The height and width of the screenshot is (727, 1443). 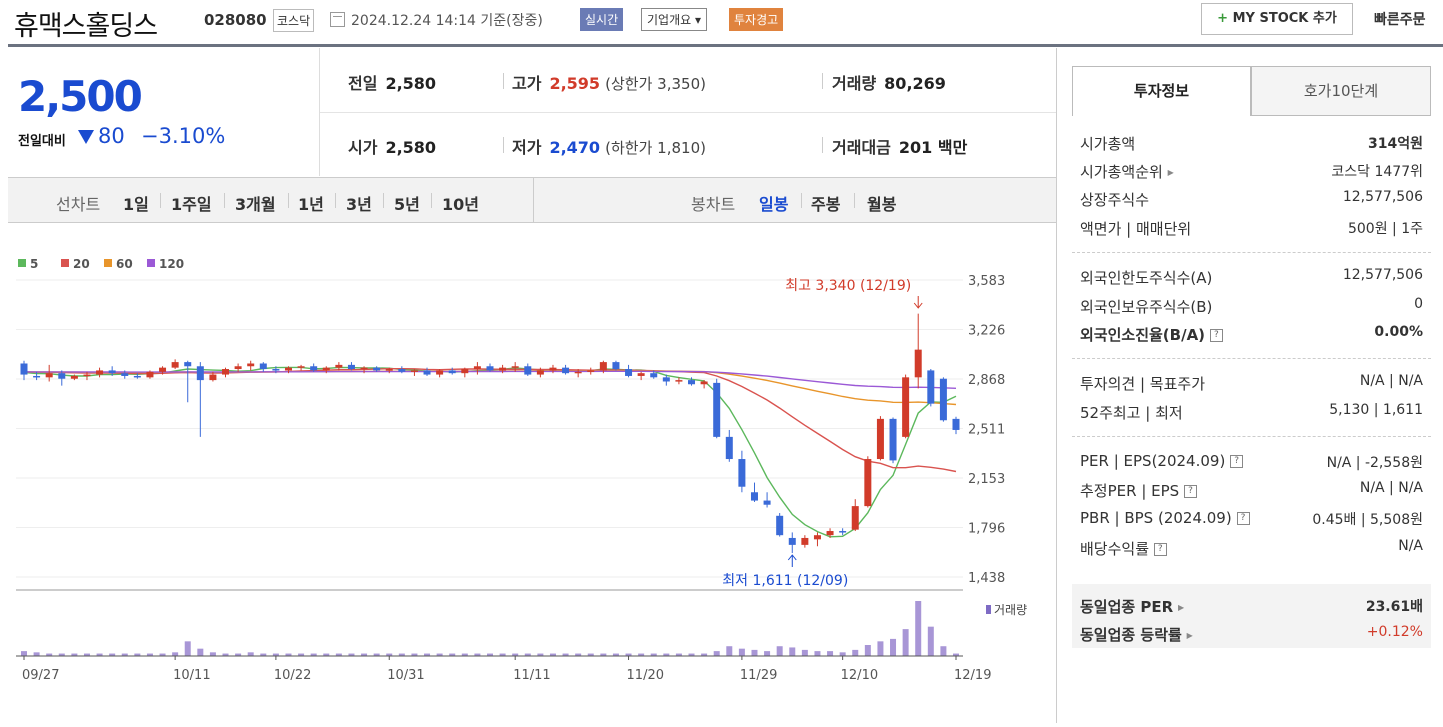 I want to click on period-1w: 1주일, so click(x=191, y=203).